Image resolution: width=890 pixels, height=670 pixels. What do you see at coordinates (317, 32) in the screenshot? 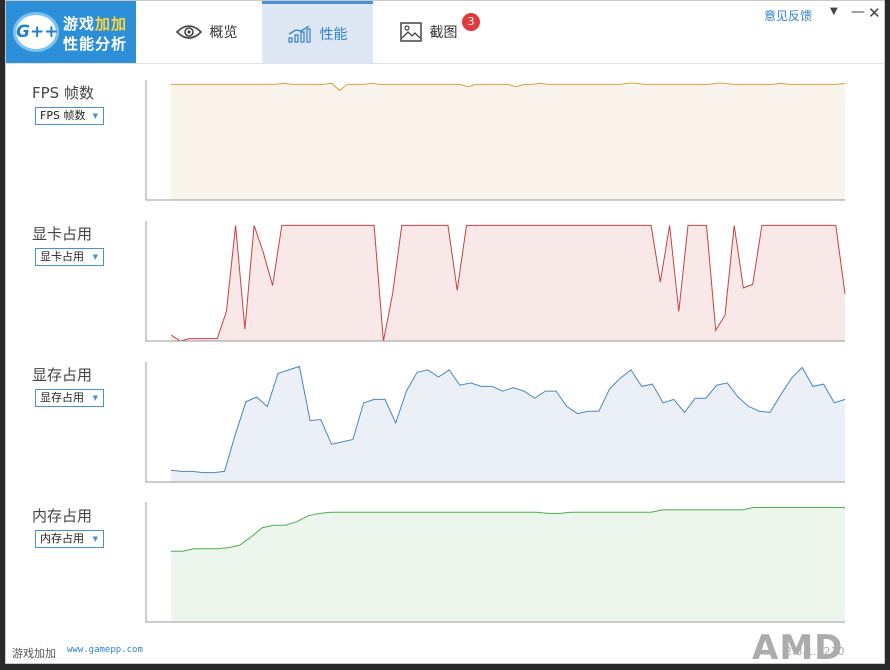
I see `tab-performance: 性能` at bounding box center [317, 32].